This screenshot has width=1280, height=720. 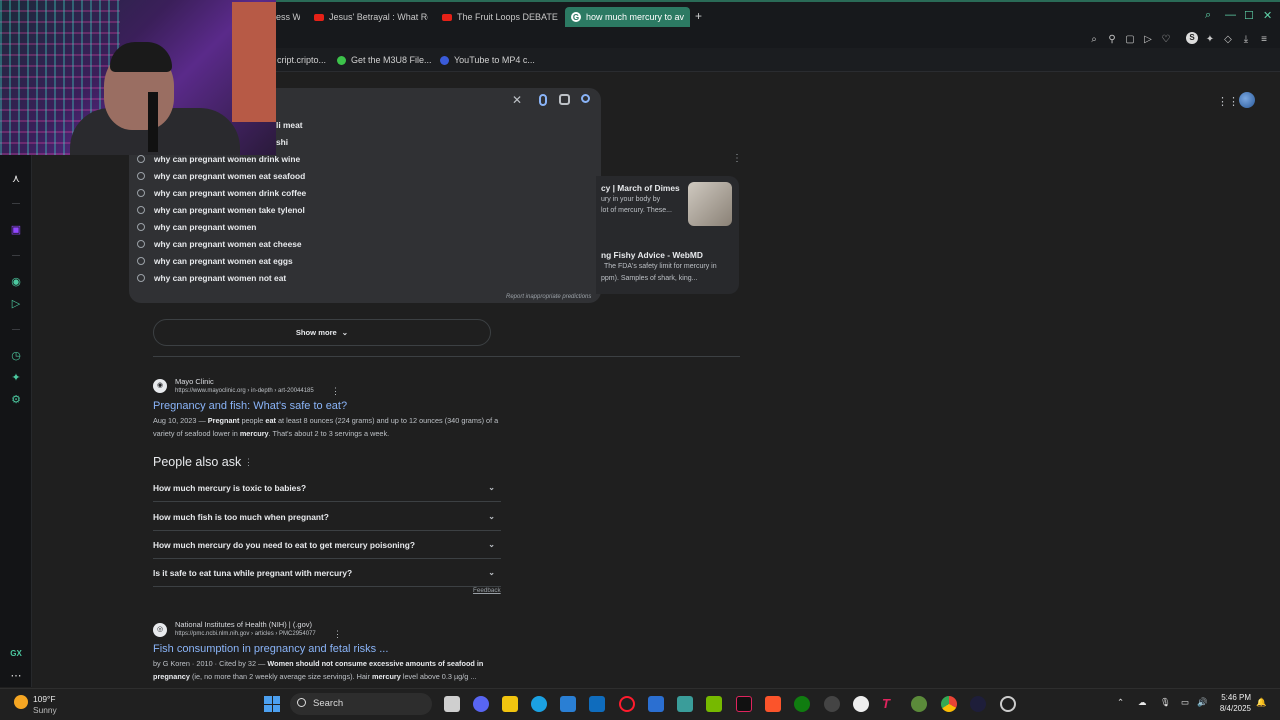 I want to click on app-icon, so click(x=685, y=704).